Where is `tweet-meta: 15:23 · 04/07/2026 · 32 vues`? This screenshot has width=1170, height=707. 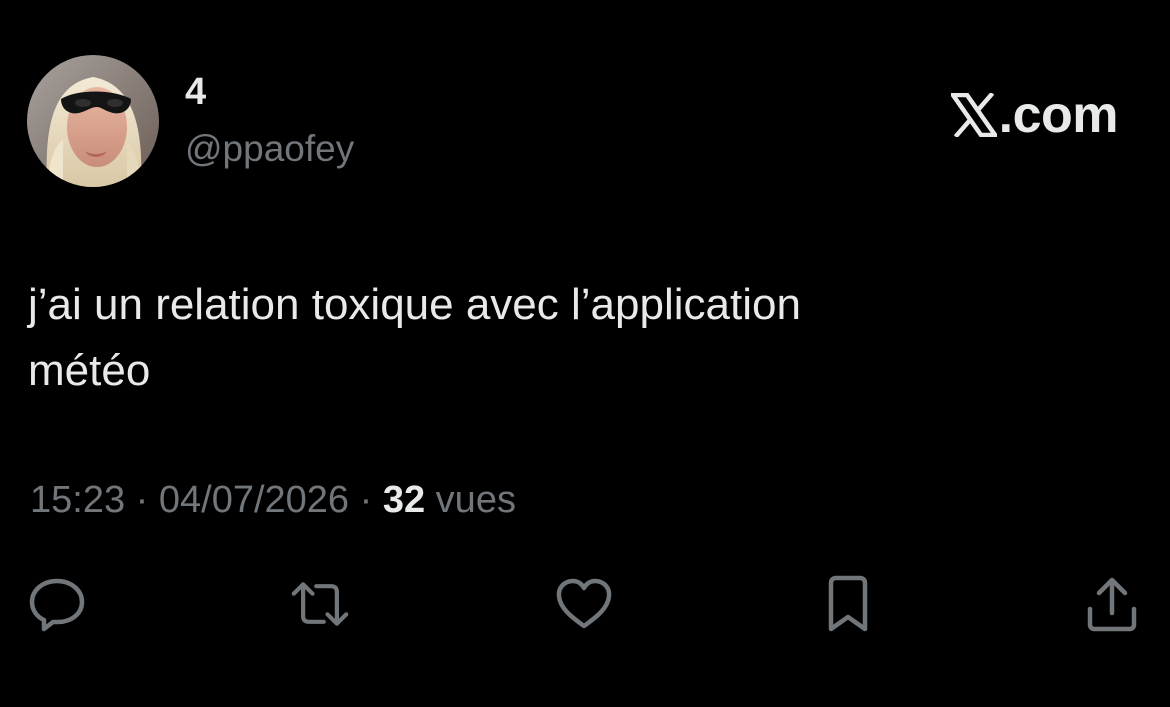
tweet-meta: 15:23 · 04/07/2026 · 32 vues is located at coordinates (273, 500).